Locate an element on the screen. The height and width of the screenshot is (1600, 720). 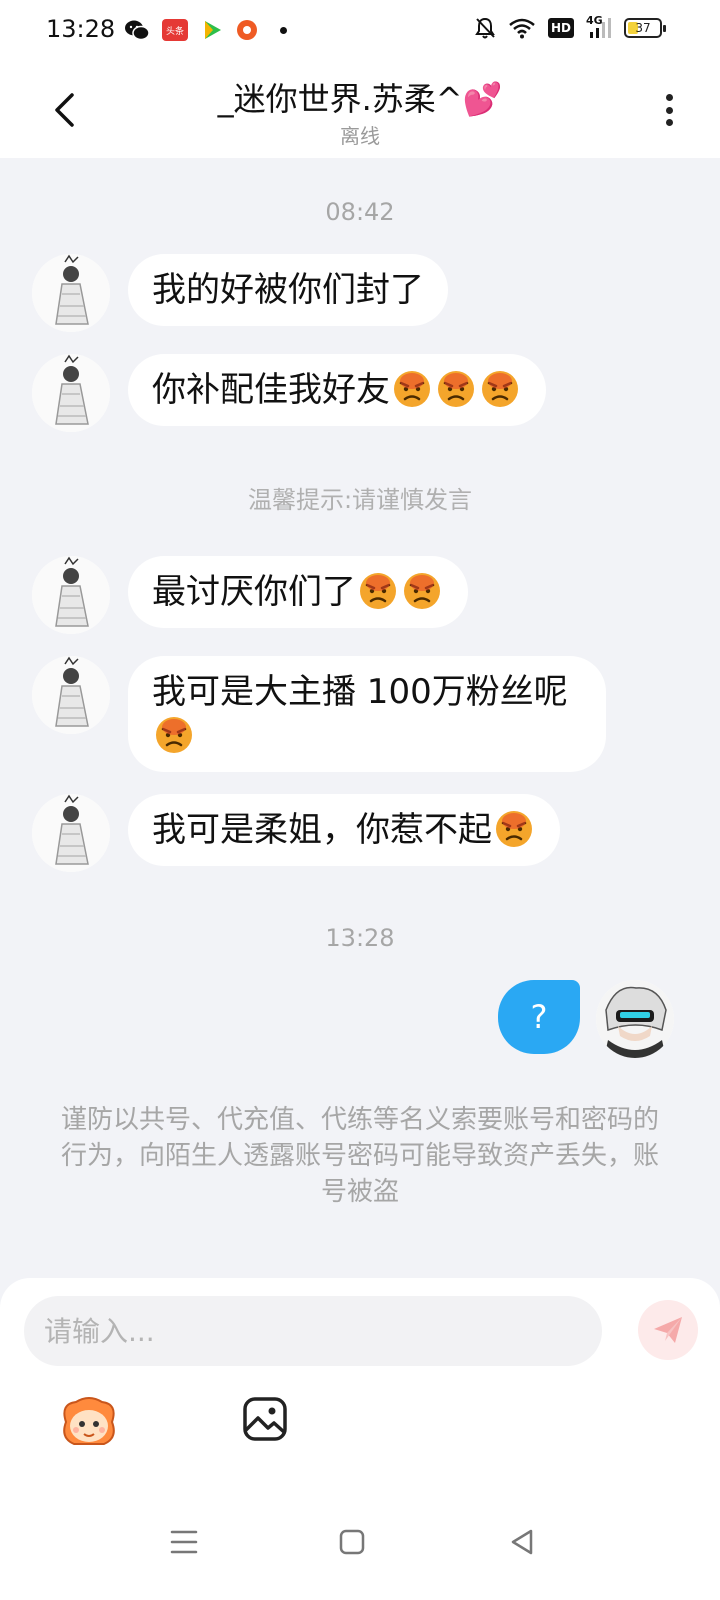
battery-icon: 37 is located at coordinates (645, 28).